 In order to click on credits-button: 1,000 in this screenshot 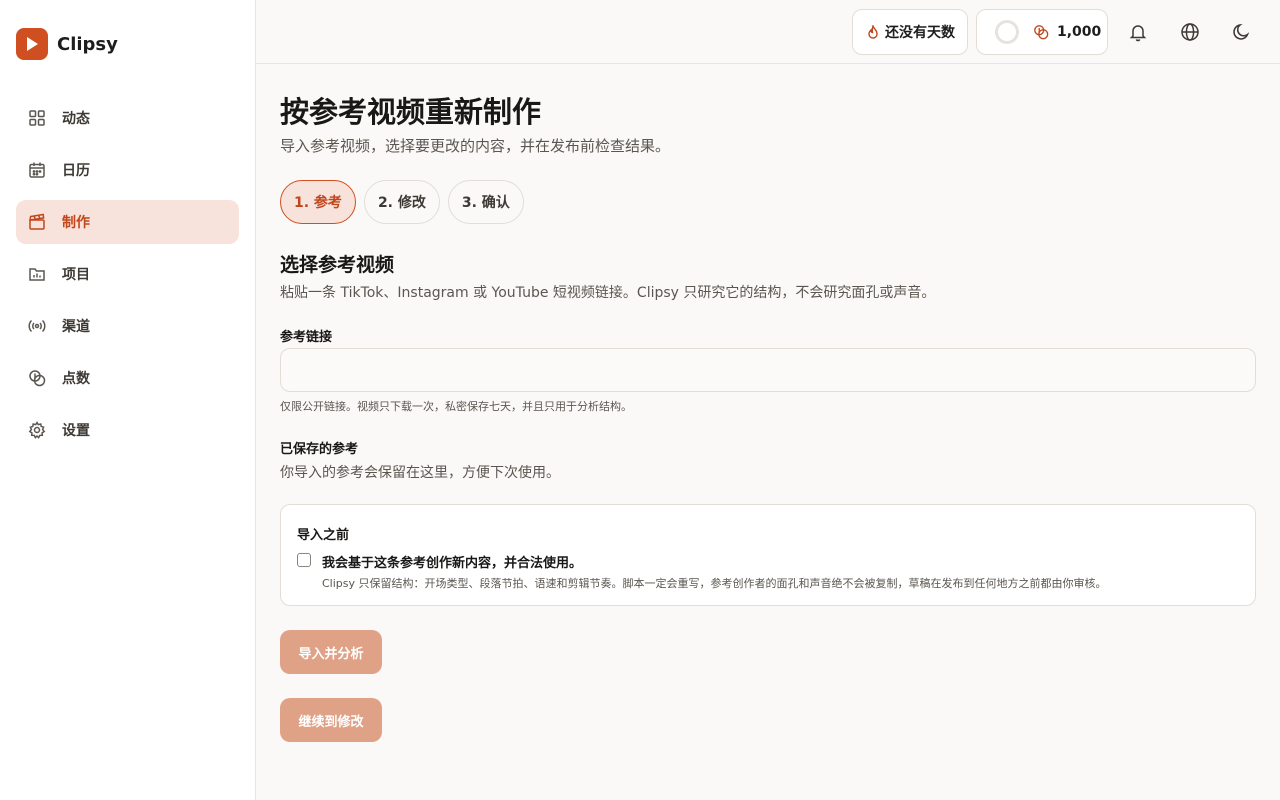, I will do `click(1042, 32)`.